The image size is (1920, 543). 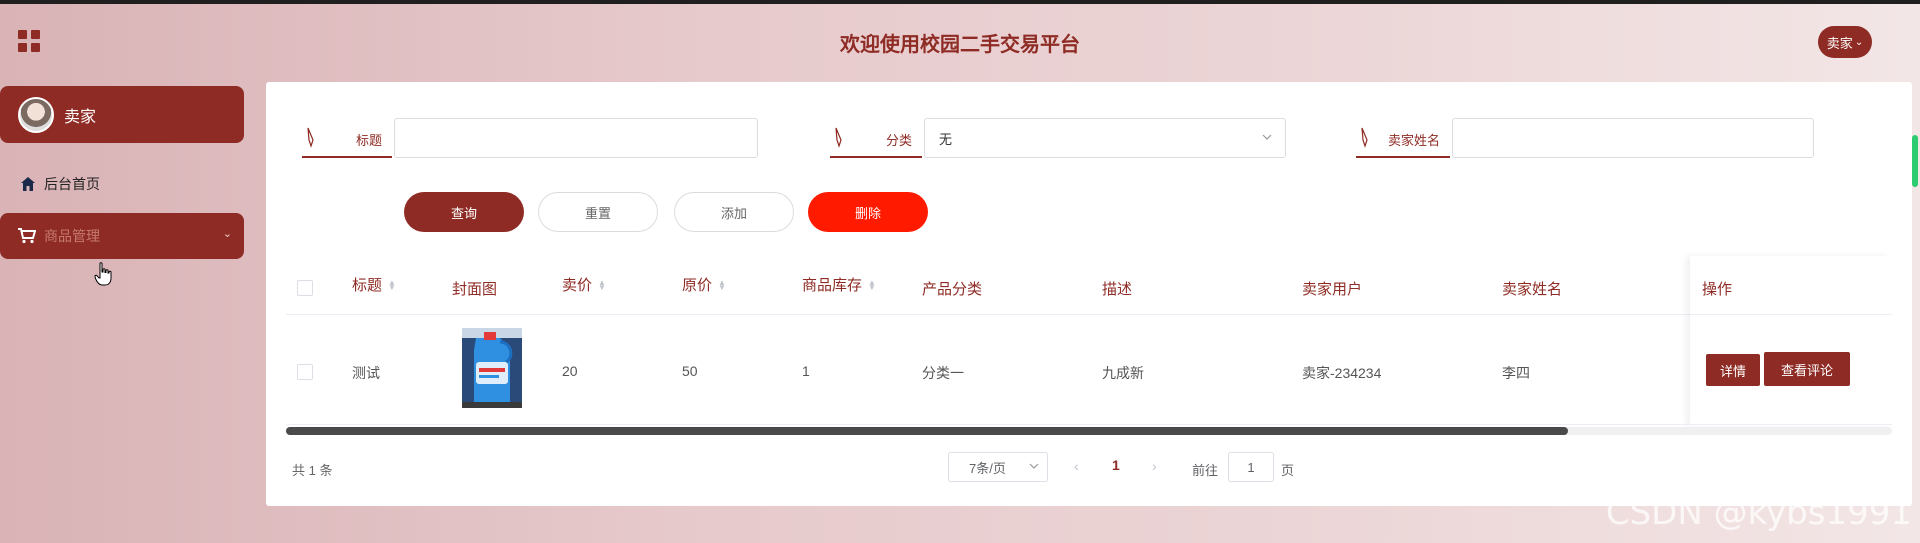 What do you see at coordinates (122, 114) in the screenshot?
I see `sidebar-profile: 卖家` at bounding box center [122, 114].